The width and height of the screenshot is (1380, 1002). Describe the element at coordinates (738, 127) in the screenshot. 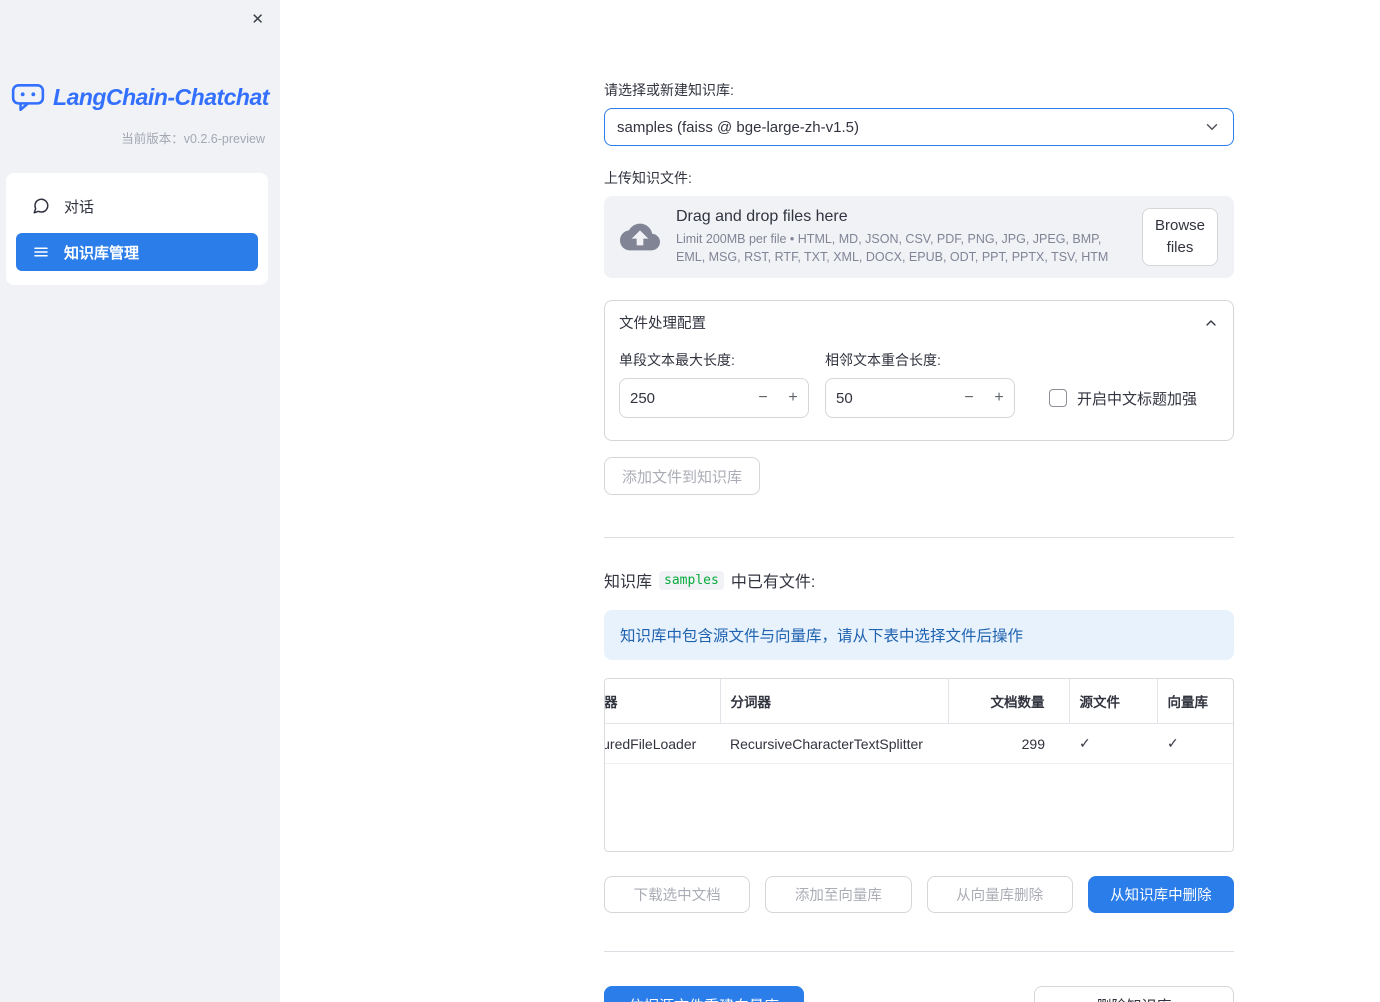

I see `kb-selectbox-value: samples (faiss @ bge-large-zh-v1.5)` at that location.